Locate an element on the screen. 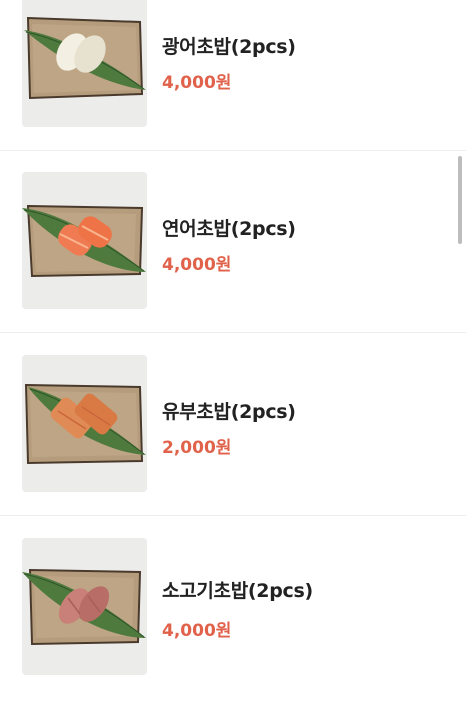 The width and height of the screenshot is (466, 720). menu-item-name: 유부초밥(2pcs) is located at coordinates (229, 412).